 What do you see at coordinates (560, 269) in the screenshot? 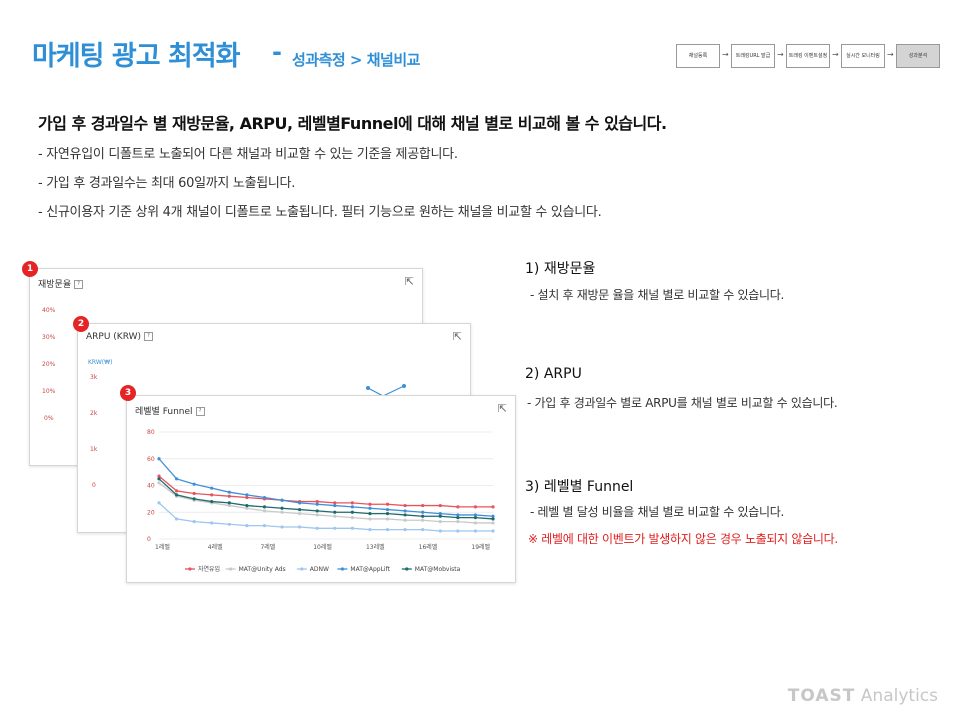
I see `section-title-revisit: 1) 재방문율` at bounding box center [560, 269].